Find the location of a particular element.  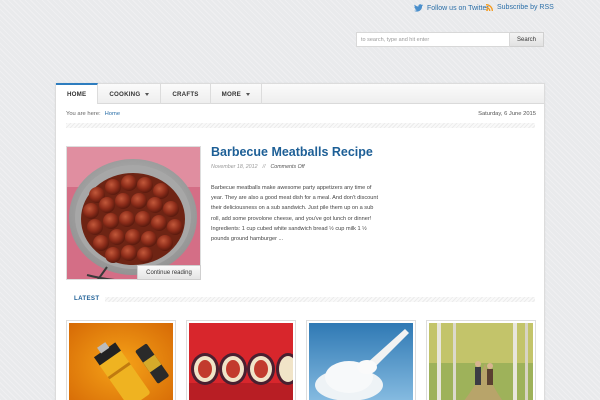

latest-thumb-figs is located at coordinates (241, 360).